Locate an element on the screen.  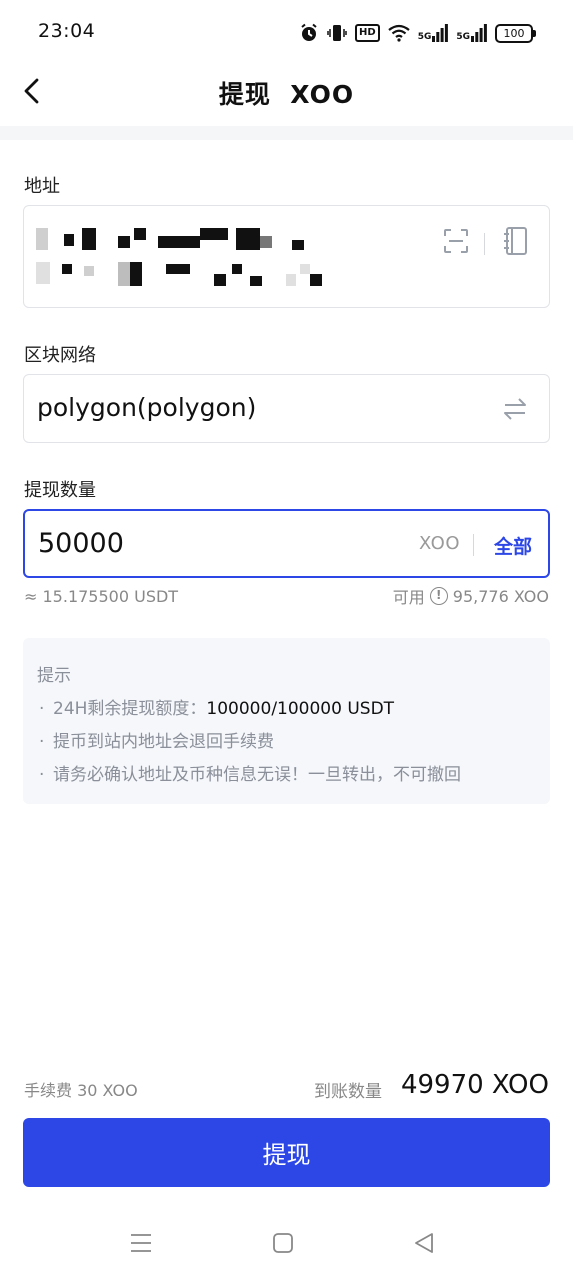
approx-value: ≈ 15.175500 USDT is located at coordinates (101, 596).